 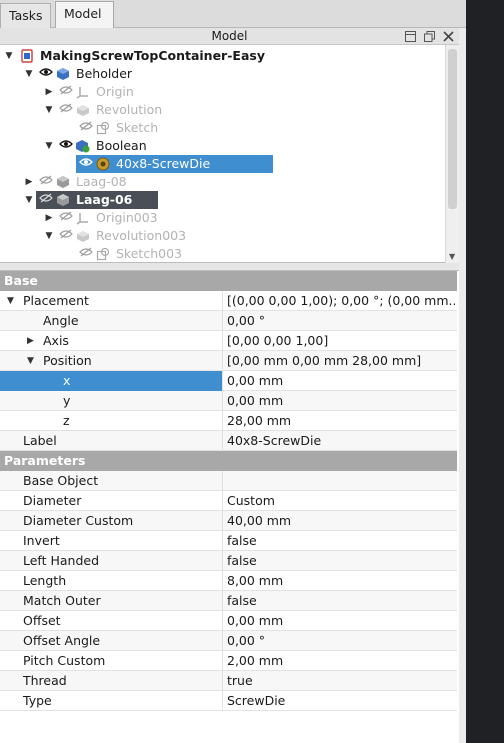 I want to click on group-header-parameters: Parameters, so click(x=228, y=461).